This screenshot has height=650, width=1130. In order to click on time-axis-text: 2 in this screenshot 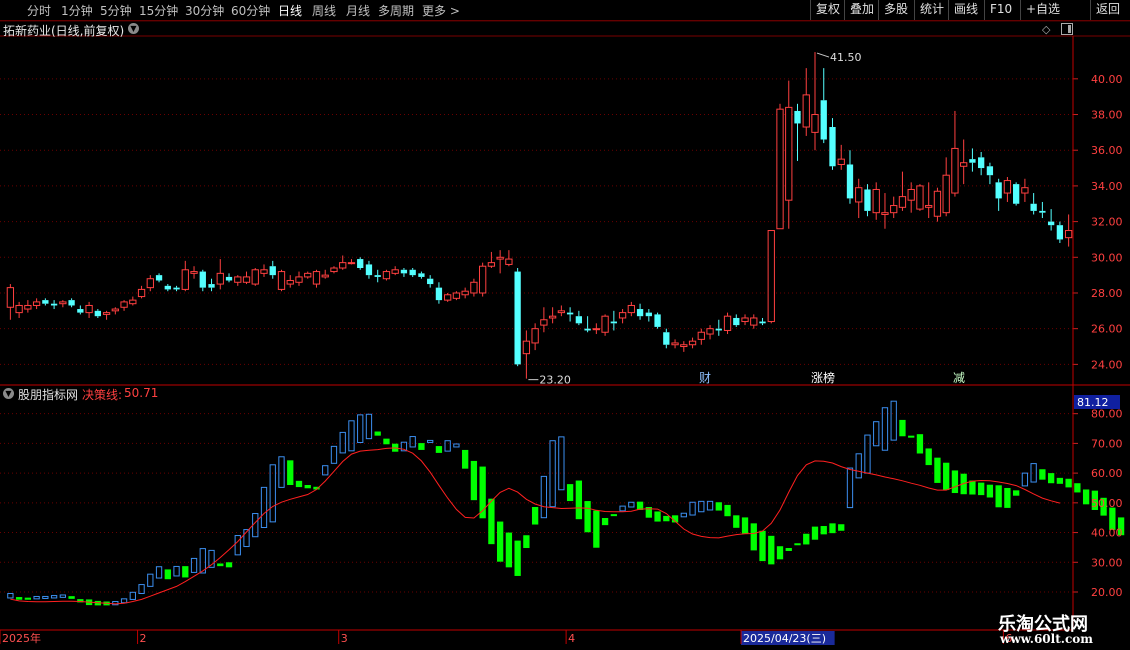, I will do `click(143, 638)`.